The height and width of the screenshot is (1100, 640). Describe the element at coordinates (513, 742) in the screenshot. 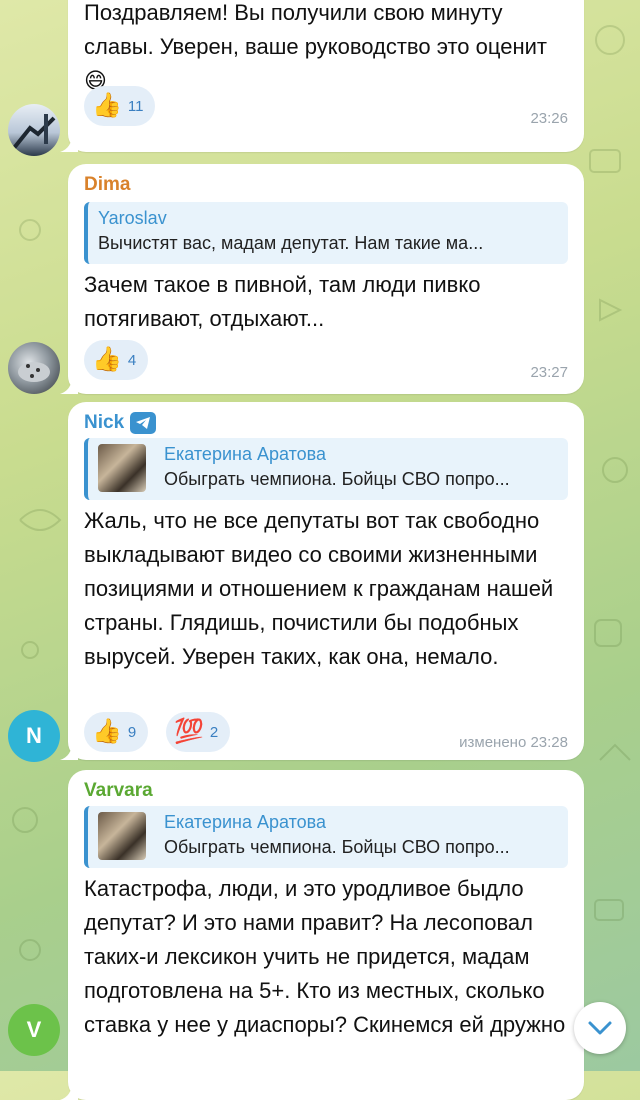

I see `message-time: изменено 23:28` at that location.